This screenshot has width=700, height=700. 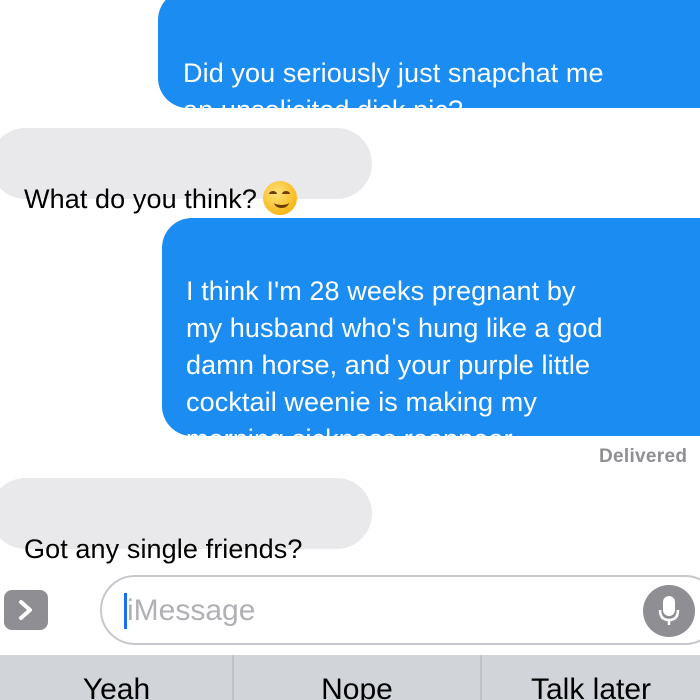 What do you see at coordinates (140, 199) in the screenshot?
I see `message-text: What do you think?` at bounding box center [140, 199].